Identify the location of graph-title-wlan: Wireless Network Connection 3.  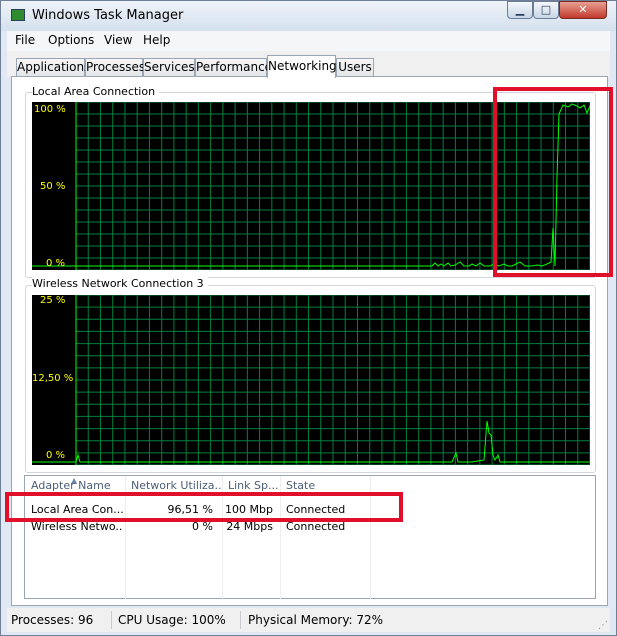
(120, 283).